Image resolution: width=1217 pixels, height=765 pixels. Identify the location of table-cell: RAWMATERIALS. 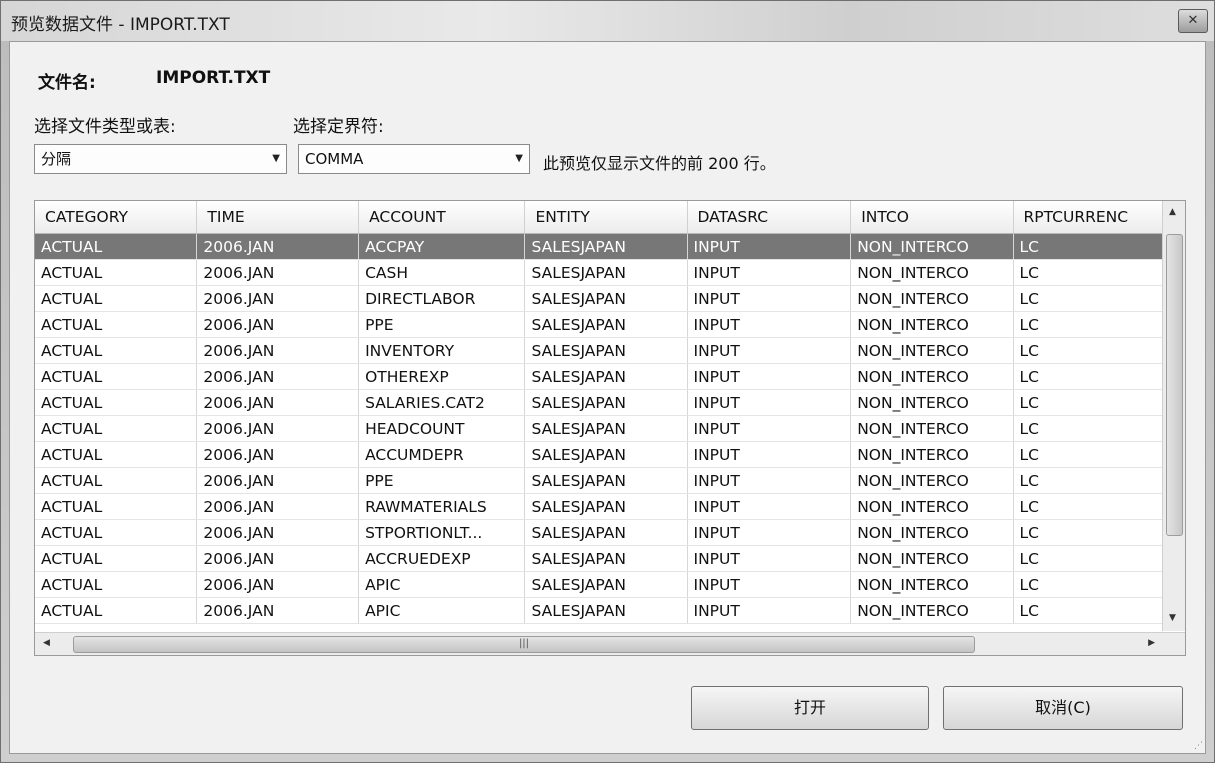
(442, 506).